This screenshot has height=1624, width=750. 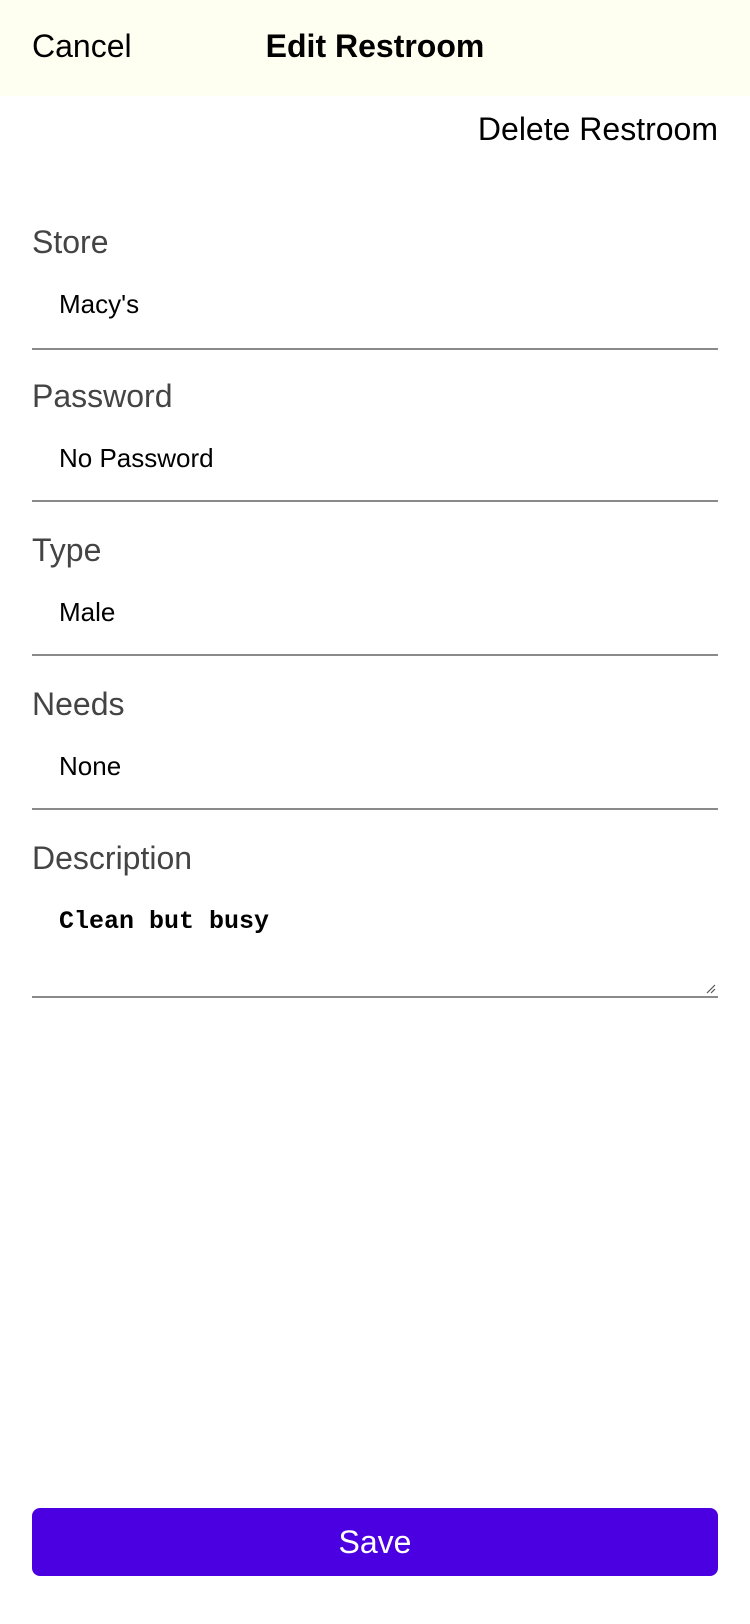 I want to click on description-field: Description Clean but busy, so click(x=375, y=918).